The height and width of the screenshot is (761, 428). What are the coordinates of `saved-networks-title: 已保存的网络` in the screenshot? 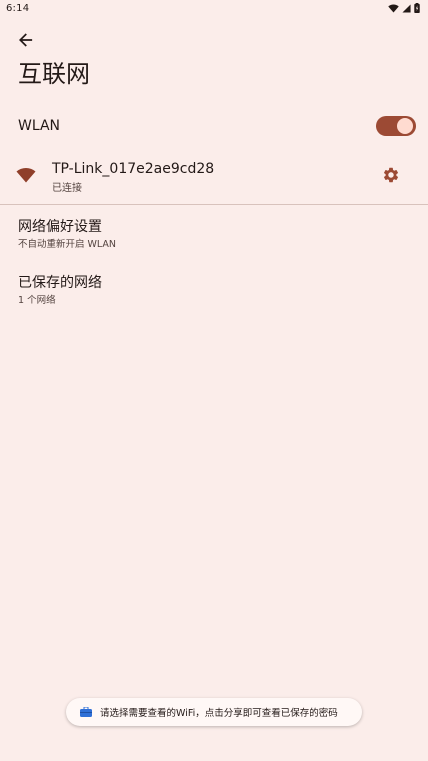 It's located at (60, 283).